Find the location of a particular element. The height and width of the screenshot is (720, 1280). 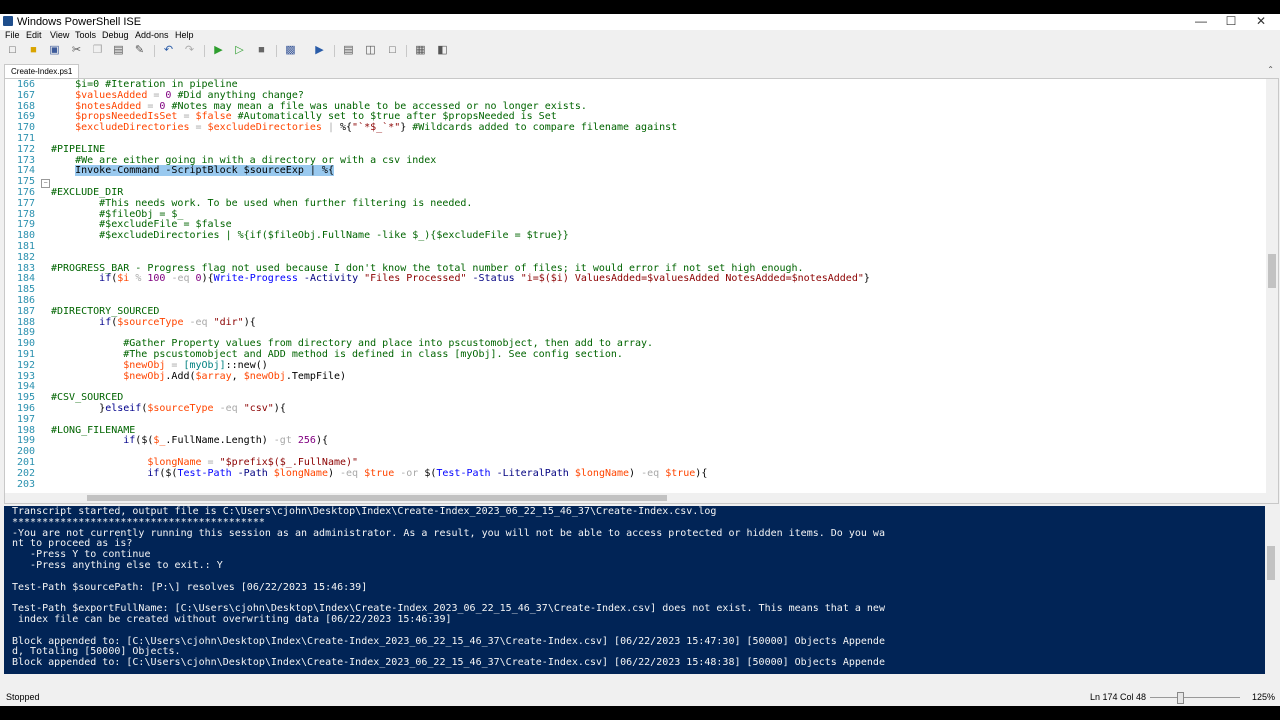

copy-icon: ❐ is located at coordinates (97, 50).